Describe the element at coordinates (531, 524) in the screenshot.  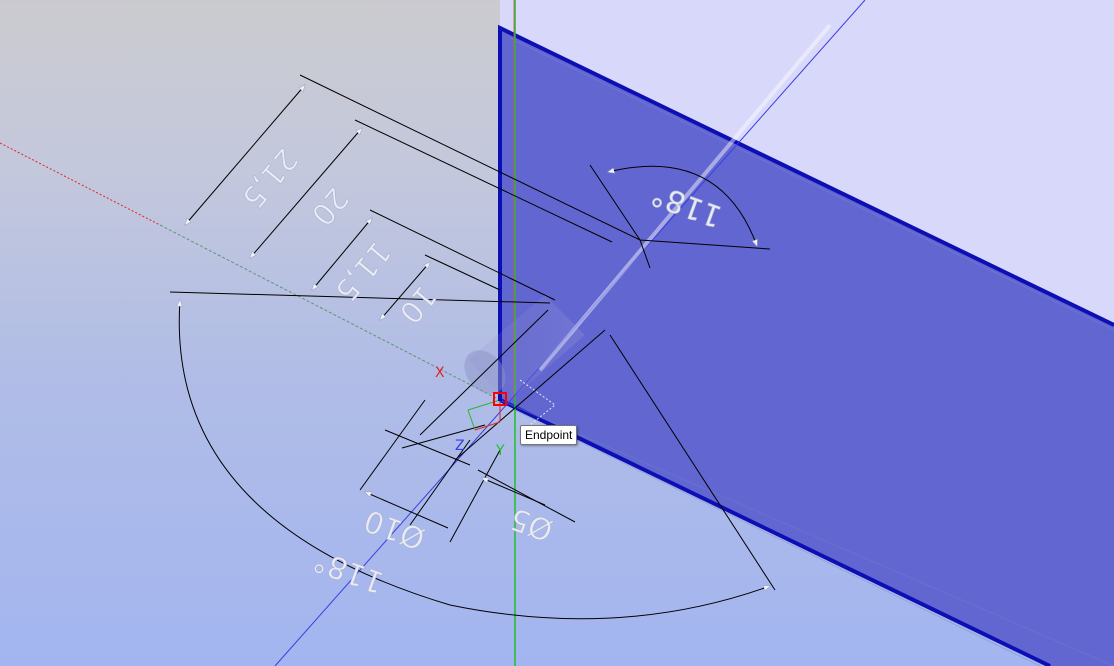
I see `dim-text-dia-5: Ø5` at that location.